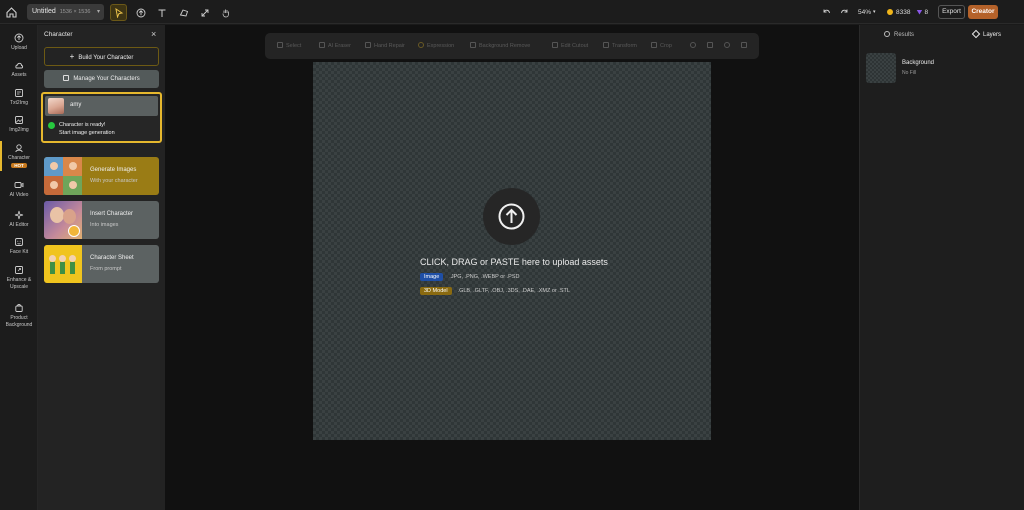 This screenshot has height=510, width=1024. I want to click on credits-count: 8338, so click(903, 12).